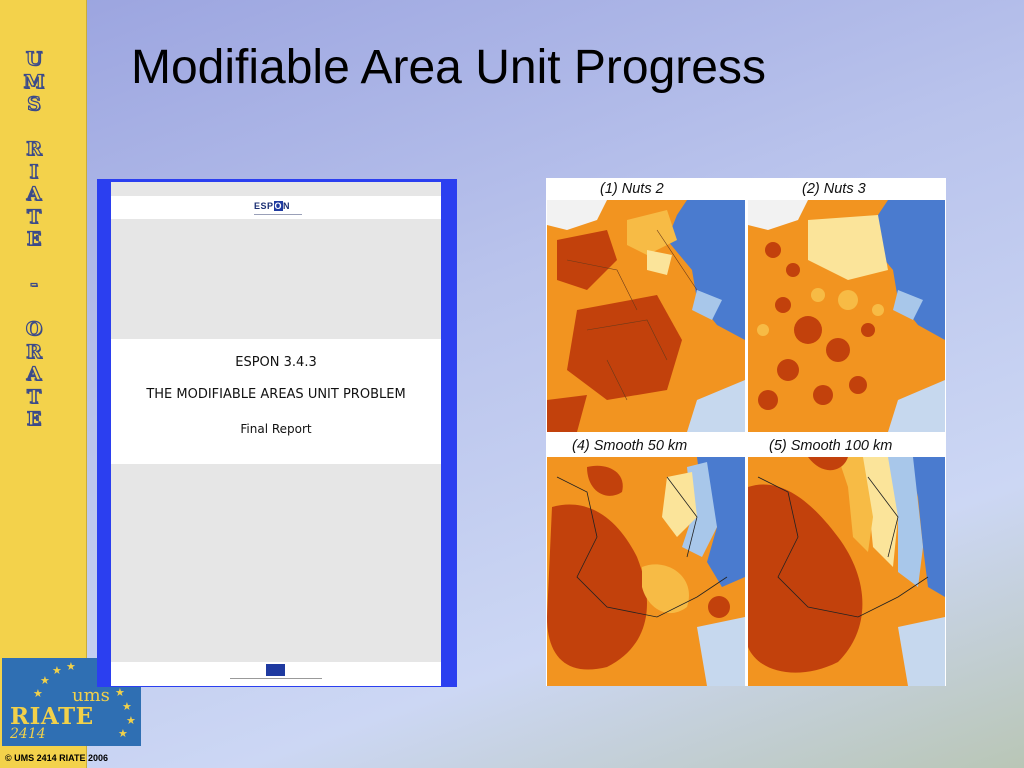 This screenshot has width=1024, height=768. What do you see at coordinates (28, 734) in the screenshot?
I see `logo-number: 2414` at bounding box center [28, 734].